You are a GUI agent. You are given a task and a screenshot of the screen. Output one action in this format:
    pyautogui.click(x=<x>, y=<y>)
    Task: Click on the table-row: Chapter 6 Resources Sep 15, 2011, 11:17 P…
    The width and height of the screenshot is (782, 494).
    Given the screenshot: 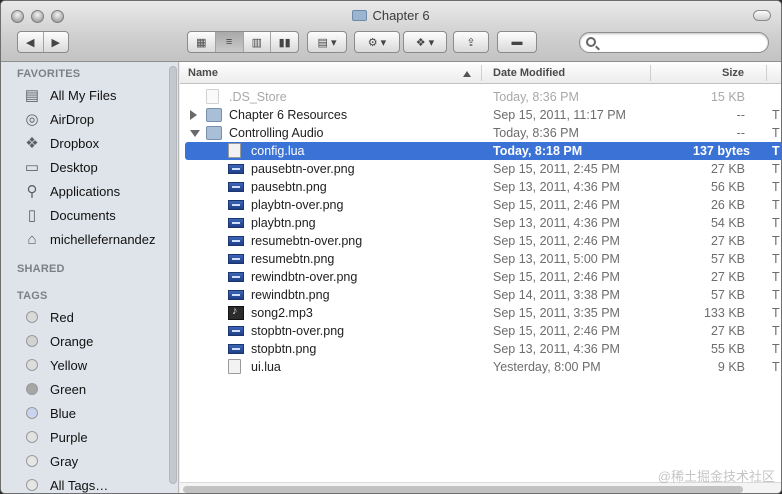 What is the action you would take?
    pyautogui.click(x=480, y=115)
    